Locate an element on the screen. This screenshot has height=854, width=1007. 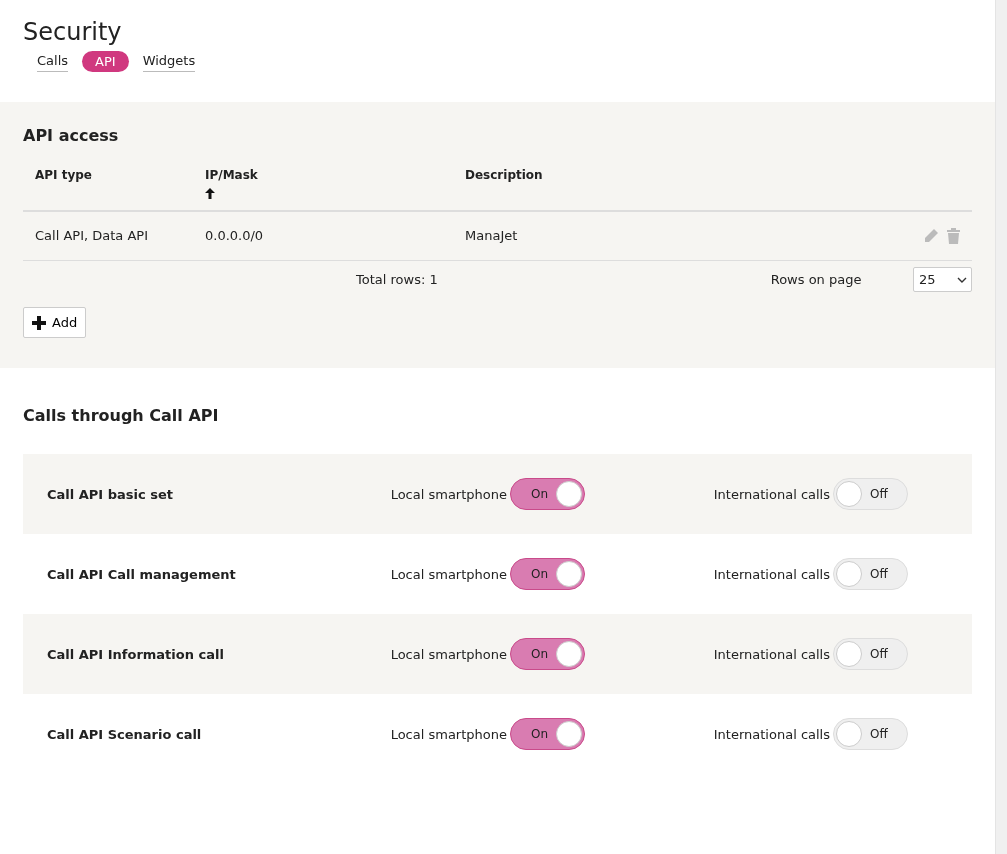
section-title: Calls through Call API is located at coordinates (121, 416).